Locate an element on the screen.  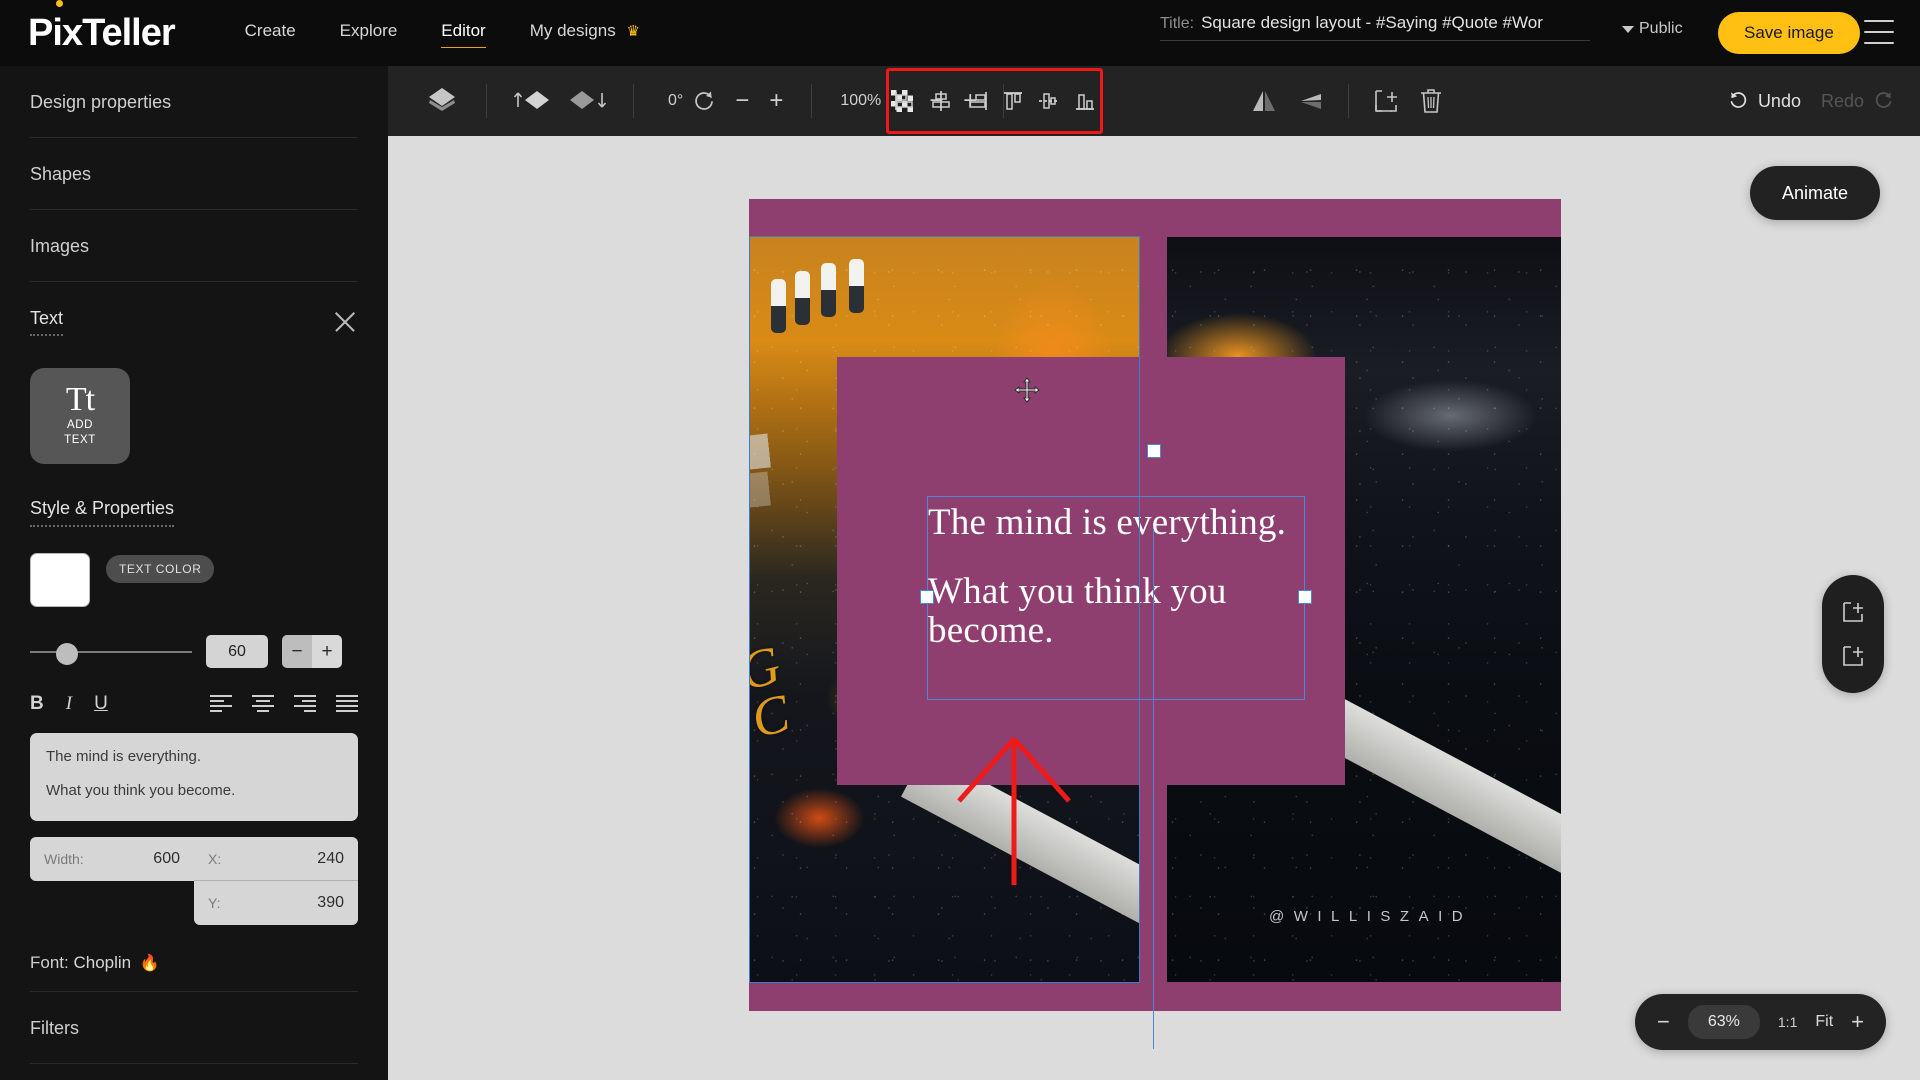
visibility-dropdown: Public is located at coordinates (1652, 29).